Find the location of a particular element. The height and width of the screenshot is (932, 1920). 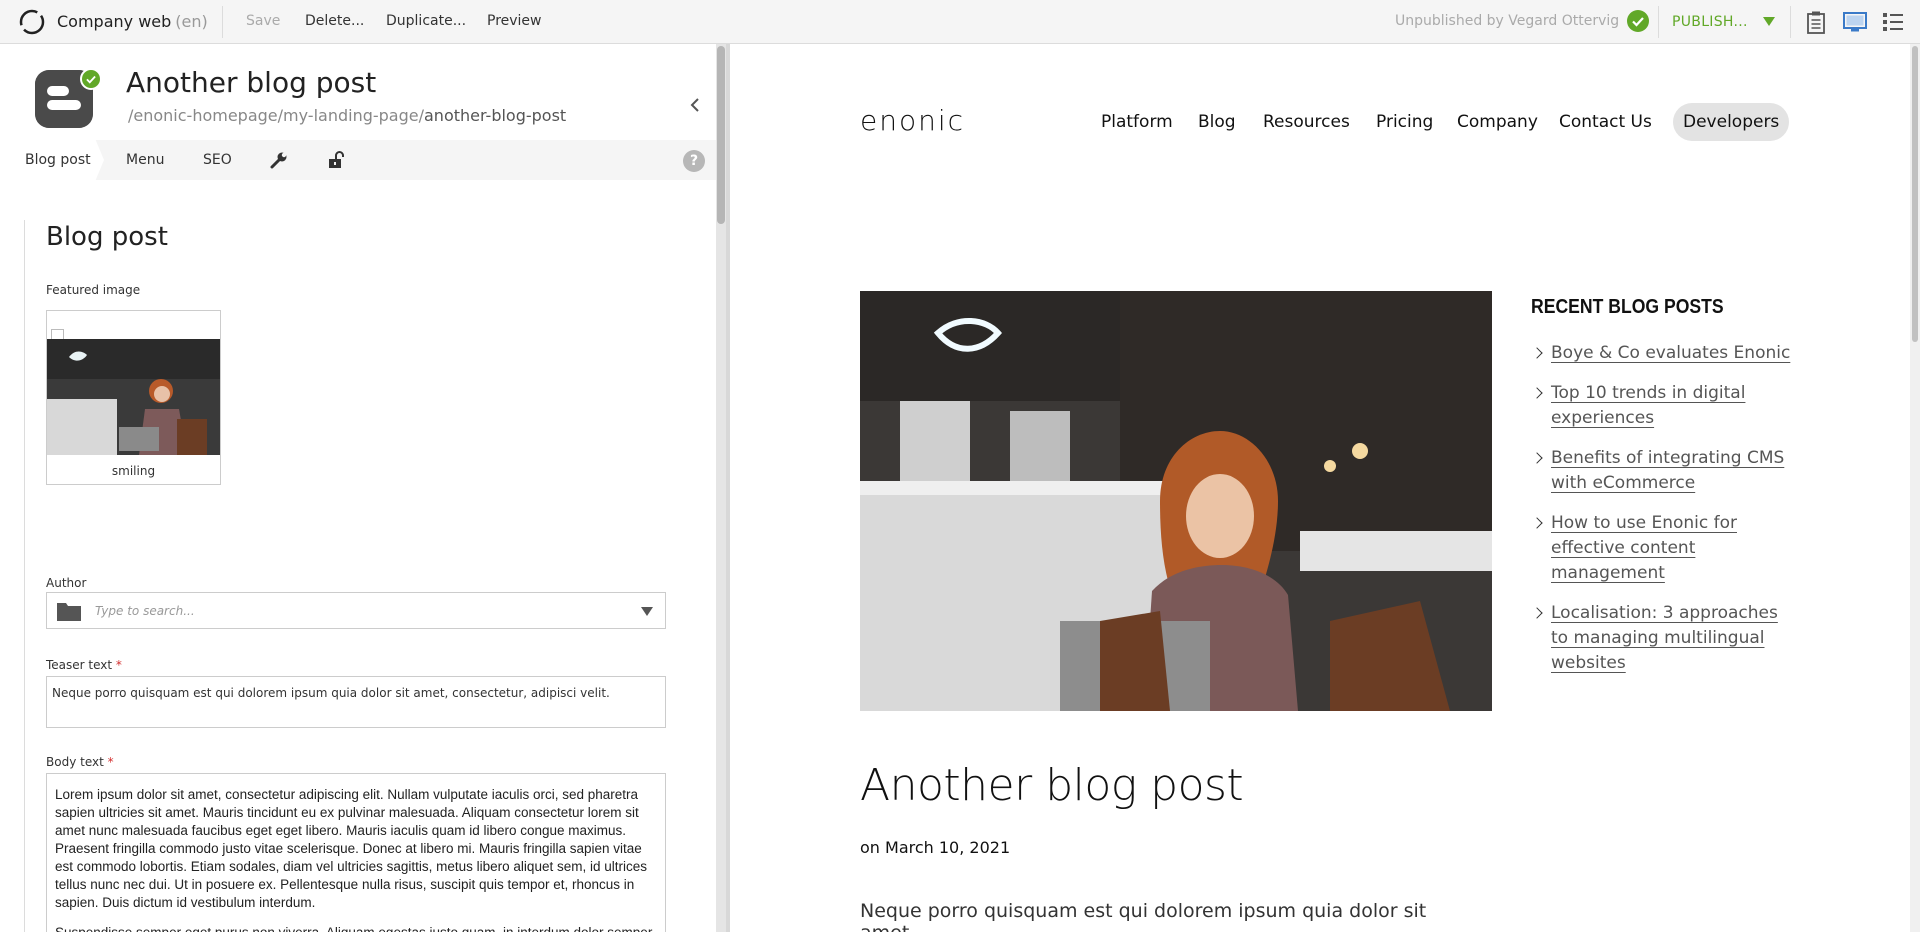

project-language: (en) is located at coordinates (191, 21).